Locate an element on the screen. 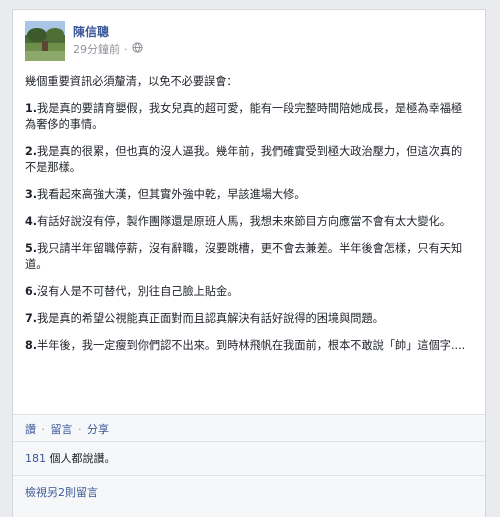 Image resolution: width=500 pixels, height=517 pixels. post-meta: 29分鐘前 · is located at coordinates (108, 49).